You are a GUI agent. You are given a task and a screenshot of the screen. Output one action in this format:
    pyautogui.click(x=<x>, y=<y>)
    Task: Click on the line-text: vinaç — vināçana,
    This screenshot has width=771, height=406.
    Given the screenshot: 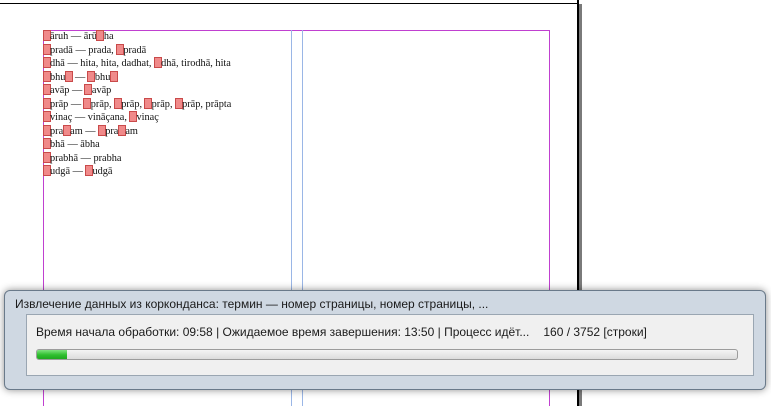 What is the action you would take?
    pyautogui.click(x=90, y=117)
    